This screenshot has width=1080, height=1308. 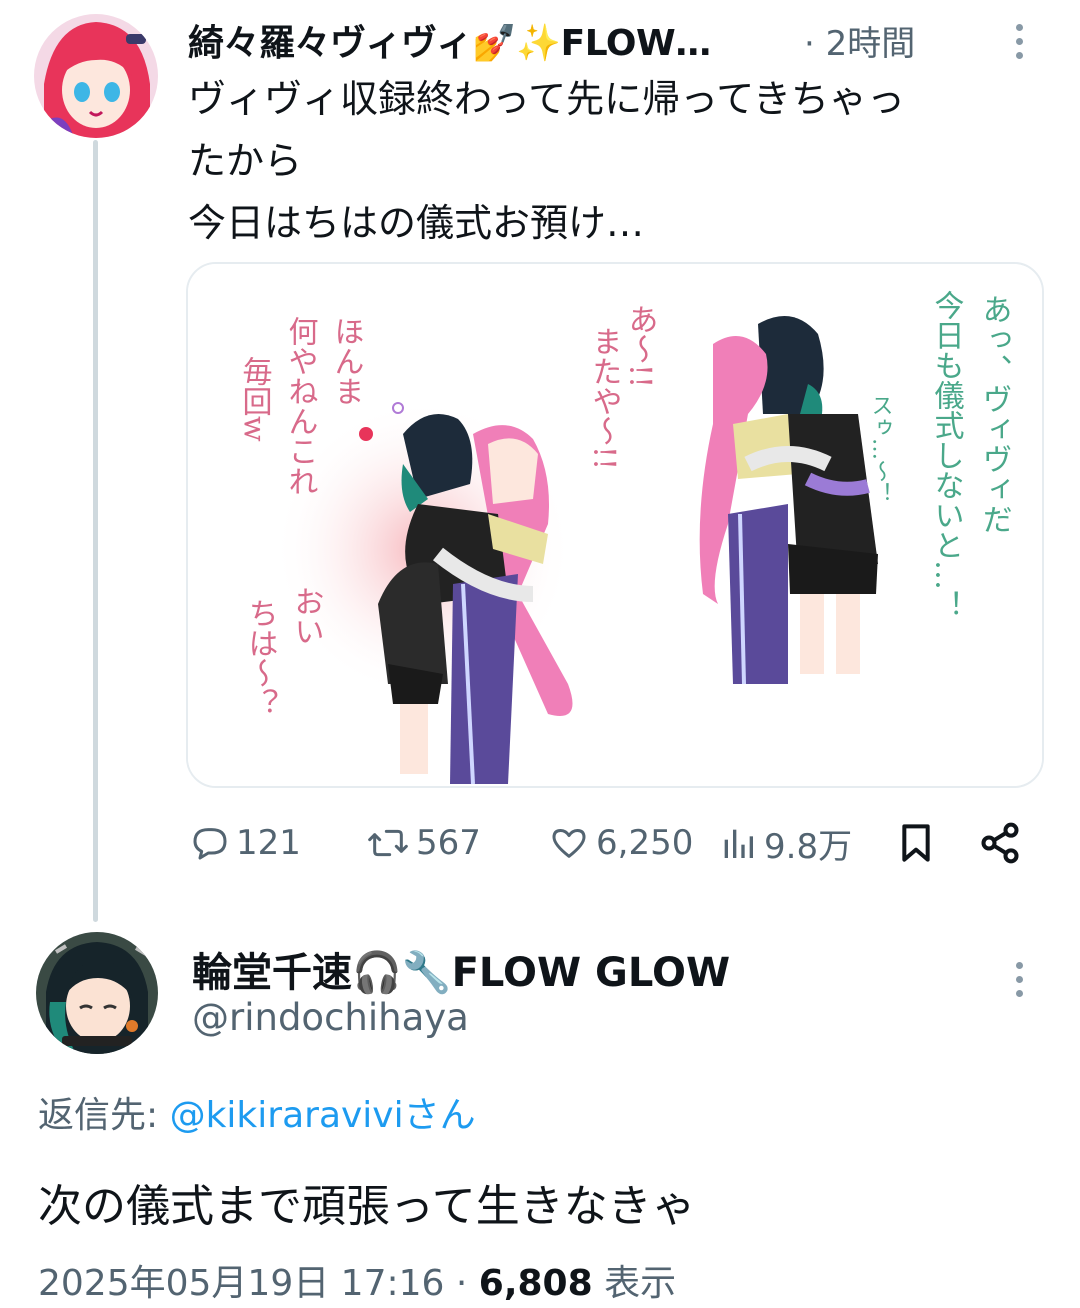 I want to click on tweet-action-bar: 121 567 6,250 9.8万, so click(x=540, y=843).